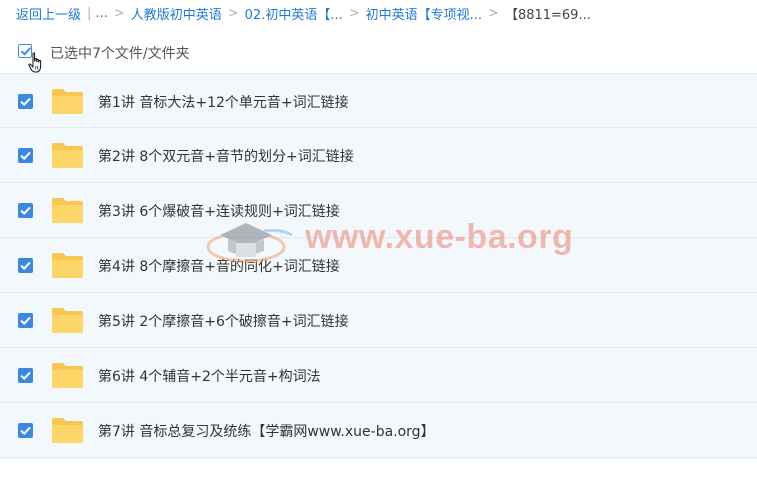 This screenshot has height=480, width=757. Describe the element at coordinates (176, 13) in the screenshot. I see `breadcrumb-item-1: 人教版初中英语` at that location.